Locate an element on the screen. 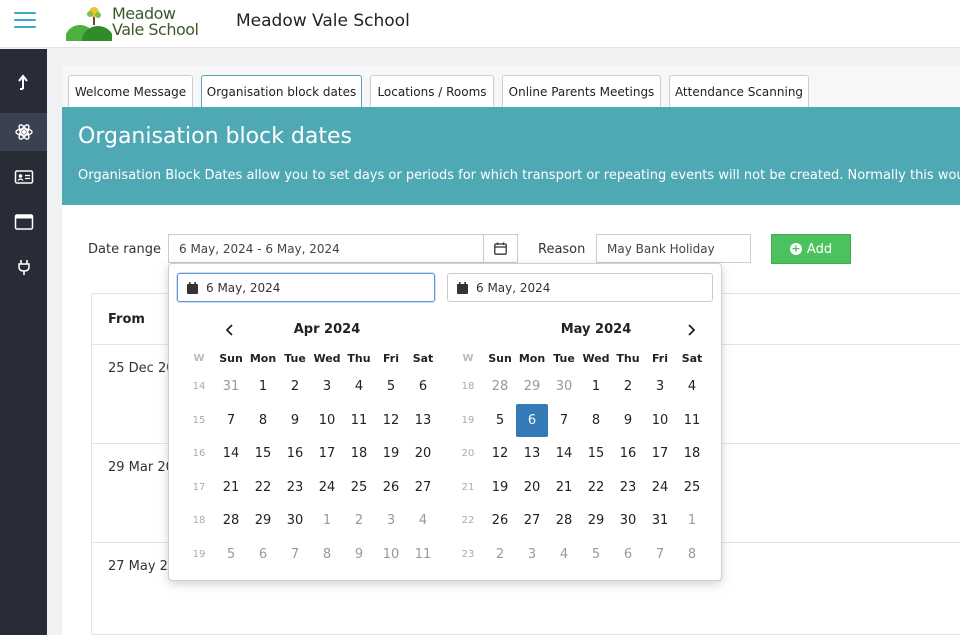 Image resolution: width=960 pixels, height=635 pixels. reason-input: May Bank Holiday is located at coordinates (673, 248).